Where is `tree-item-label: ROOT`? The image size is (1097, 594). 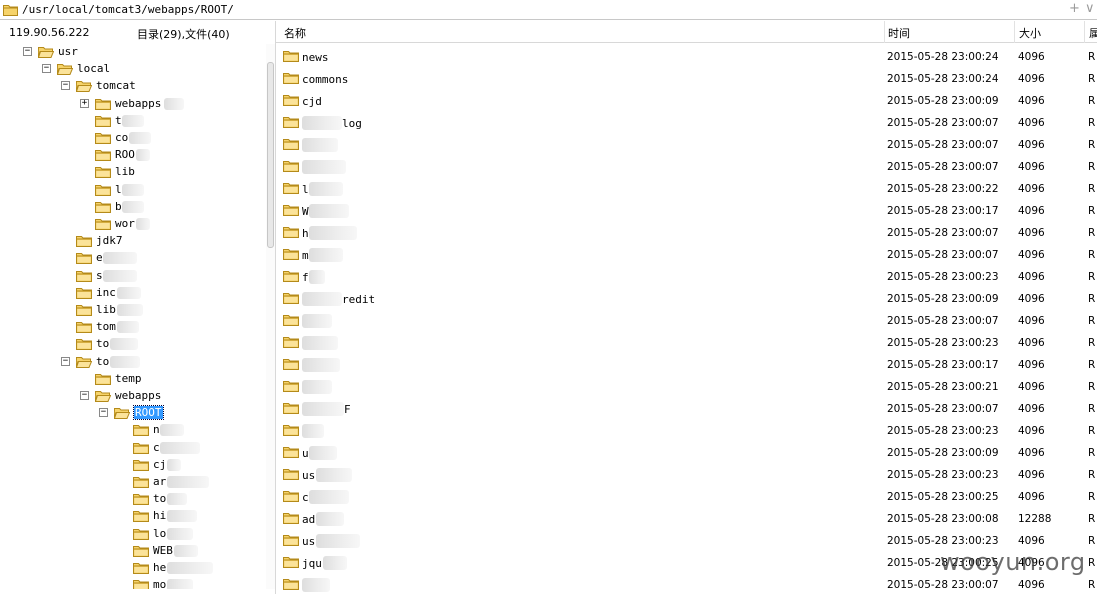 tree-item-label: ROOT is located at coordinates (148, 413).